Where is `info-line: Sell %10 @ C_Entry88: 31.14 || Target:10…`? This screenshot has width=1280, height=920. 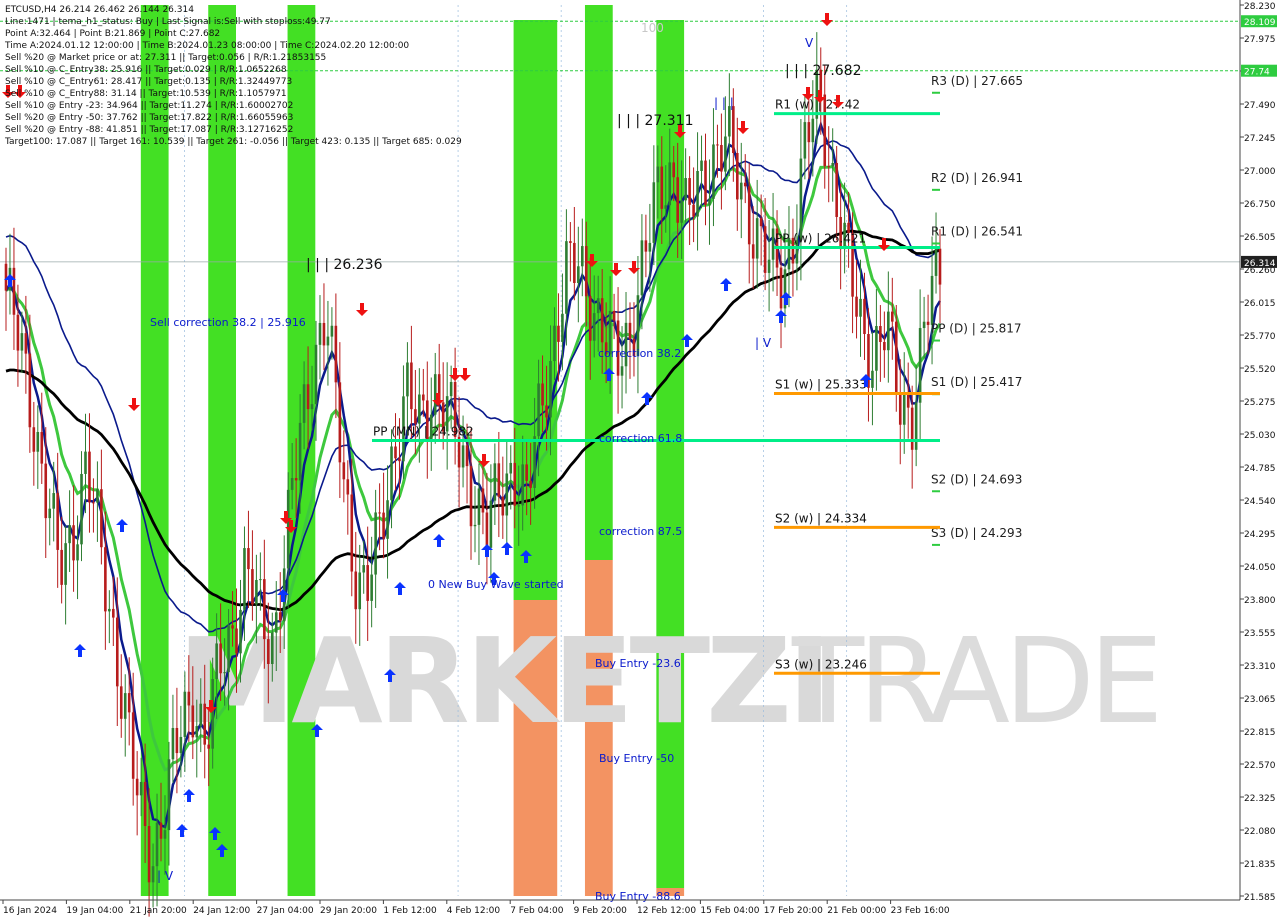 info-line: Sell %10 @ C_Entry88: 31.14 || Target:10… is located at coordinates (146, 94).